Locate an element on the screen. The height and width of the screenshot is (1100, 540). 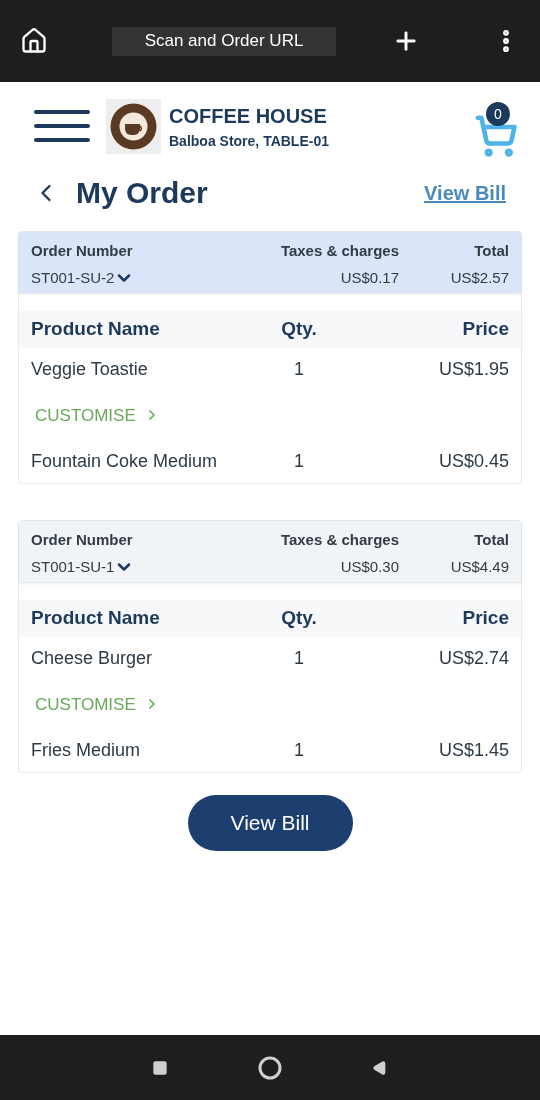
price: US$1.45 is located at coordinates (473, 750).